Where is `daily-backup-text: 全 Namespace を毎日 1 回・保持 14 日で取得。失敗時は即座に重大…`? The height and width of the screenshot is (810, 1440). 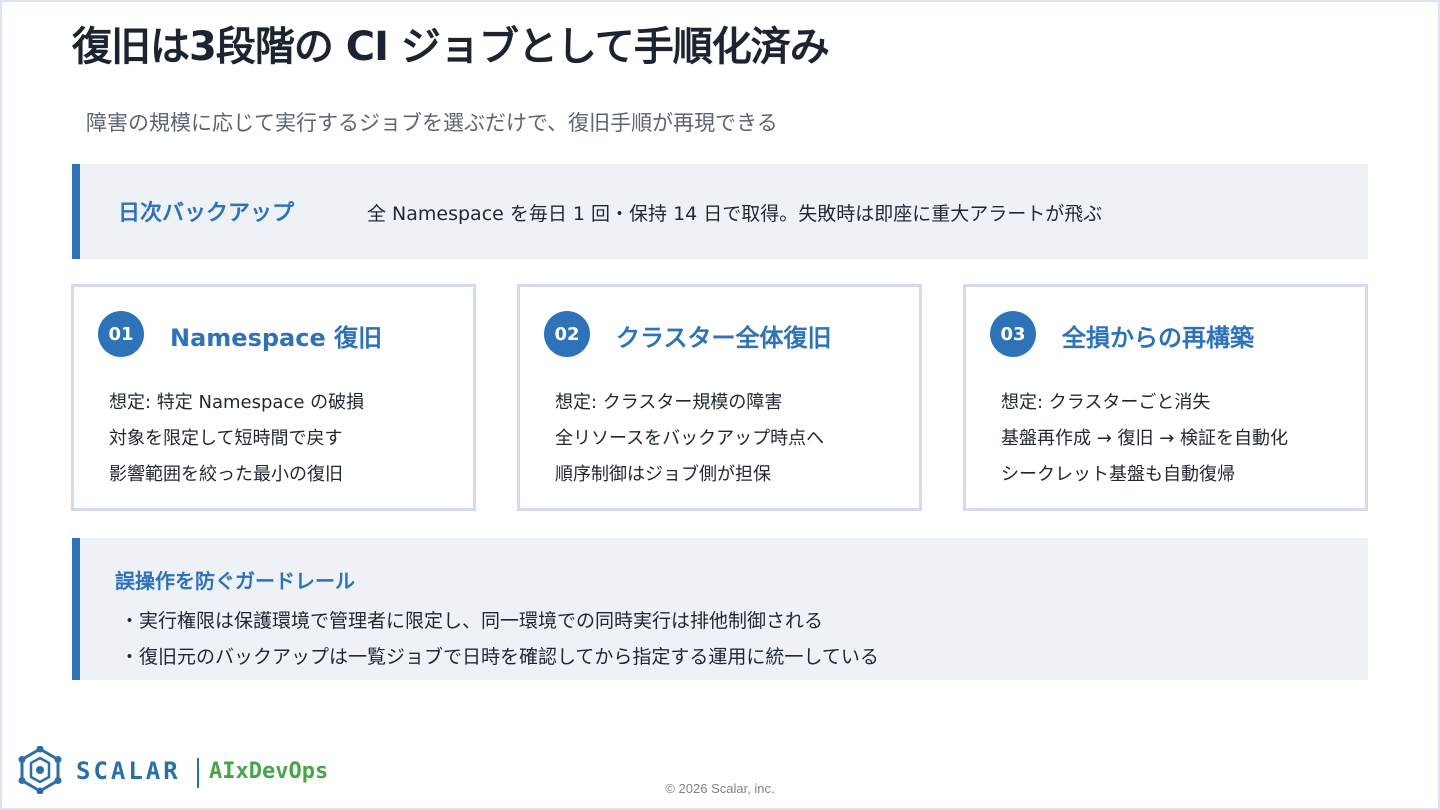 daily-backup-text: 全 Namespace を毎日 1 回・保持 14 日で取得。失敗時は即座に重大… is located at coordinates (735, 214).